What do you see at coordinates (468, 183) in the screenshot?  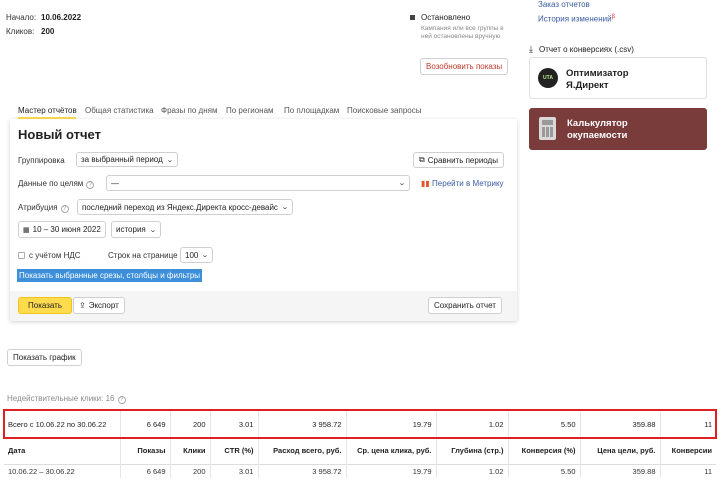 I see `metrika-link-label: Перейти в Метрику` at bounding box center [468, 183].